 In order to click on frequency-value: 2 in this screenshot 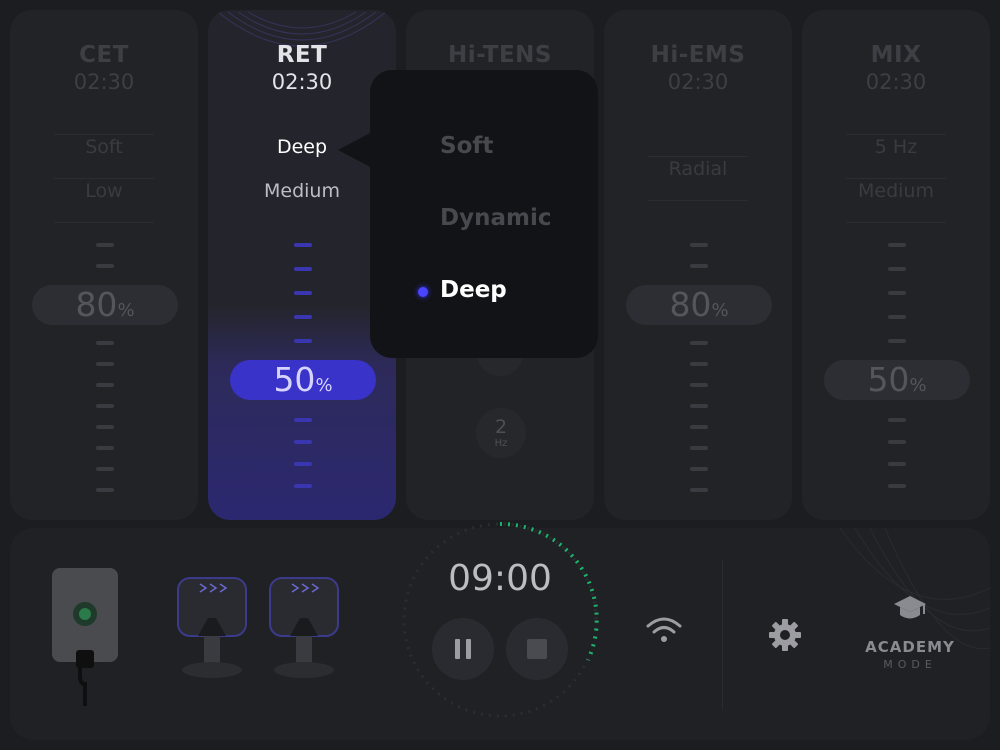, I will do `click(501, 427)`.